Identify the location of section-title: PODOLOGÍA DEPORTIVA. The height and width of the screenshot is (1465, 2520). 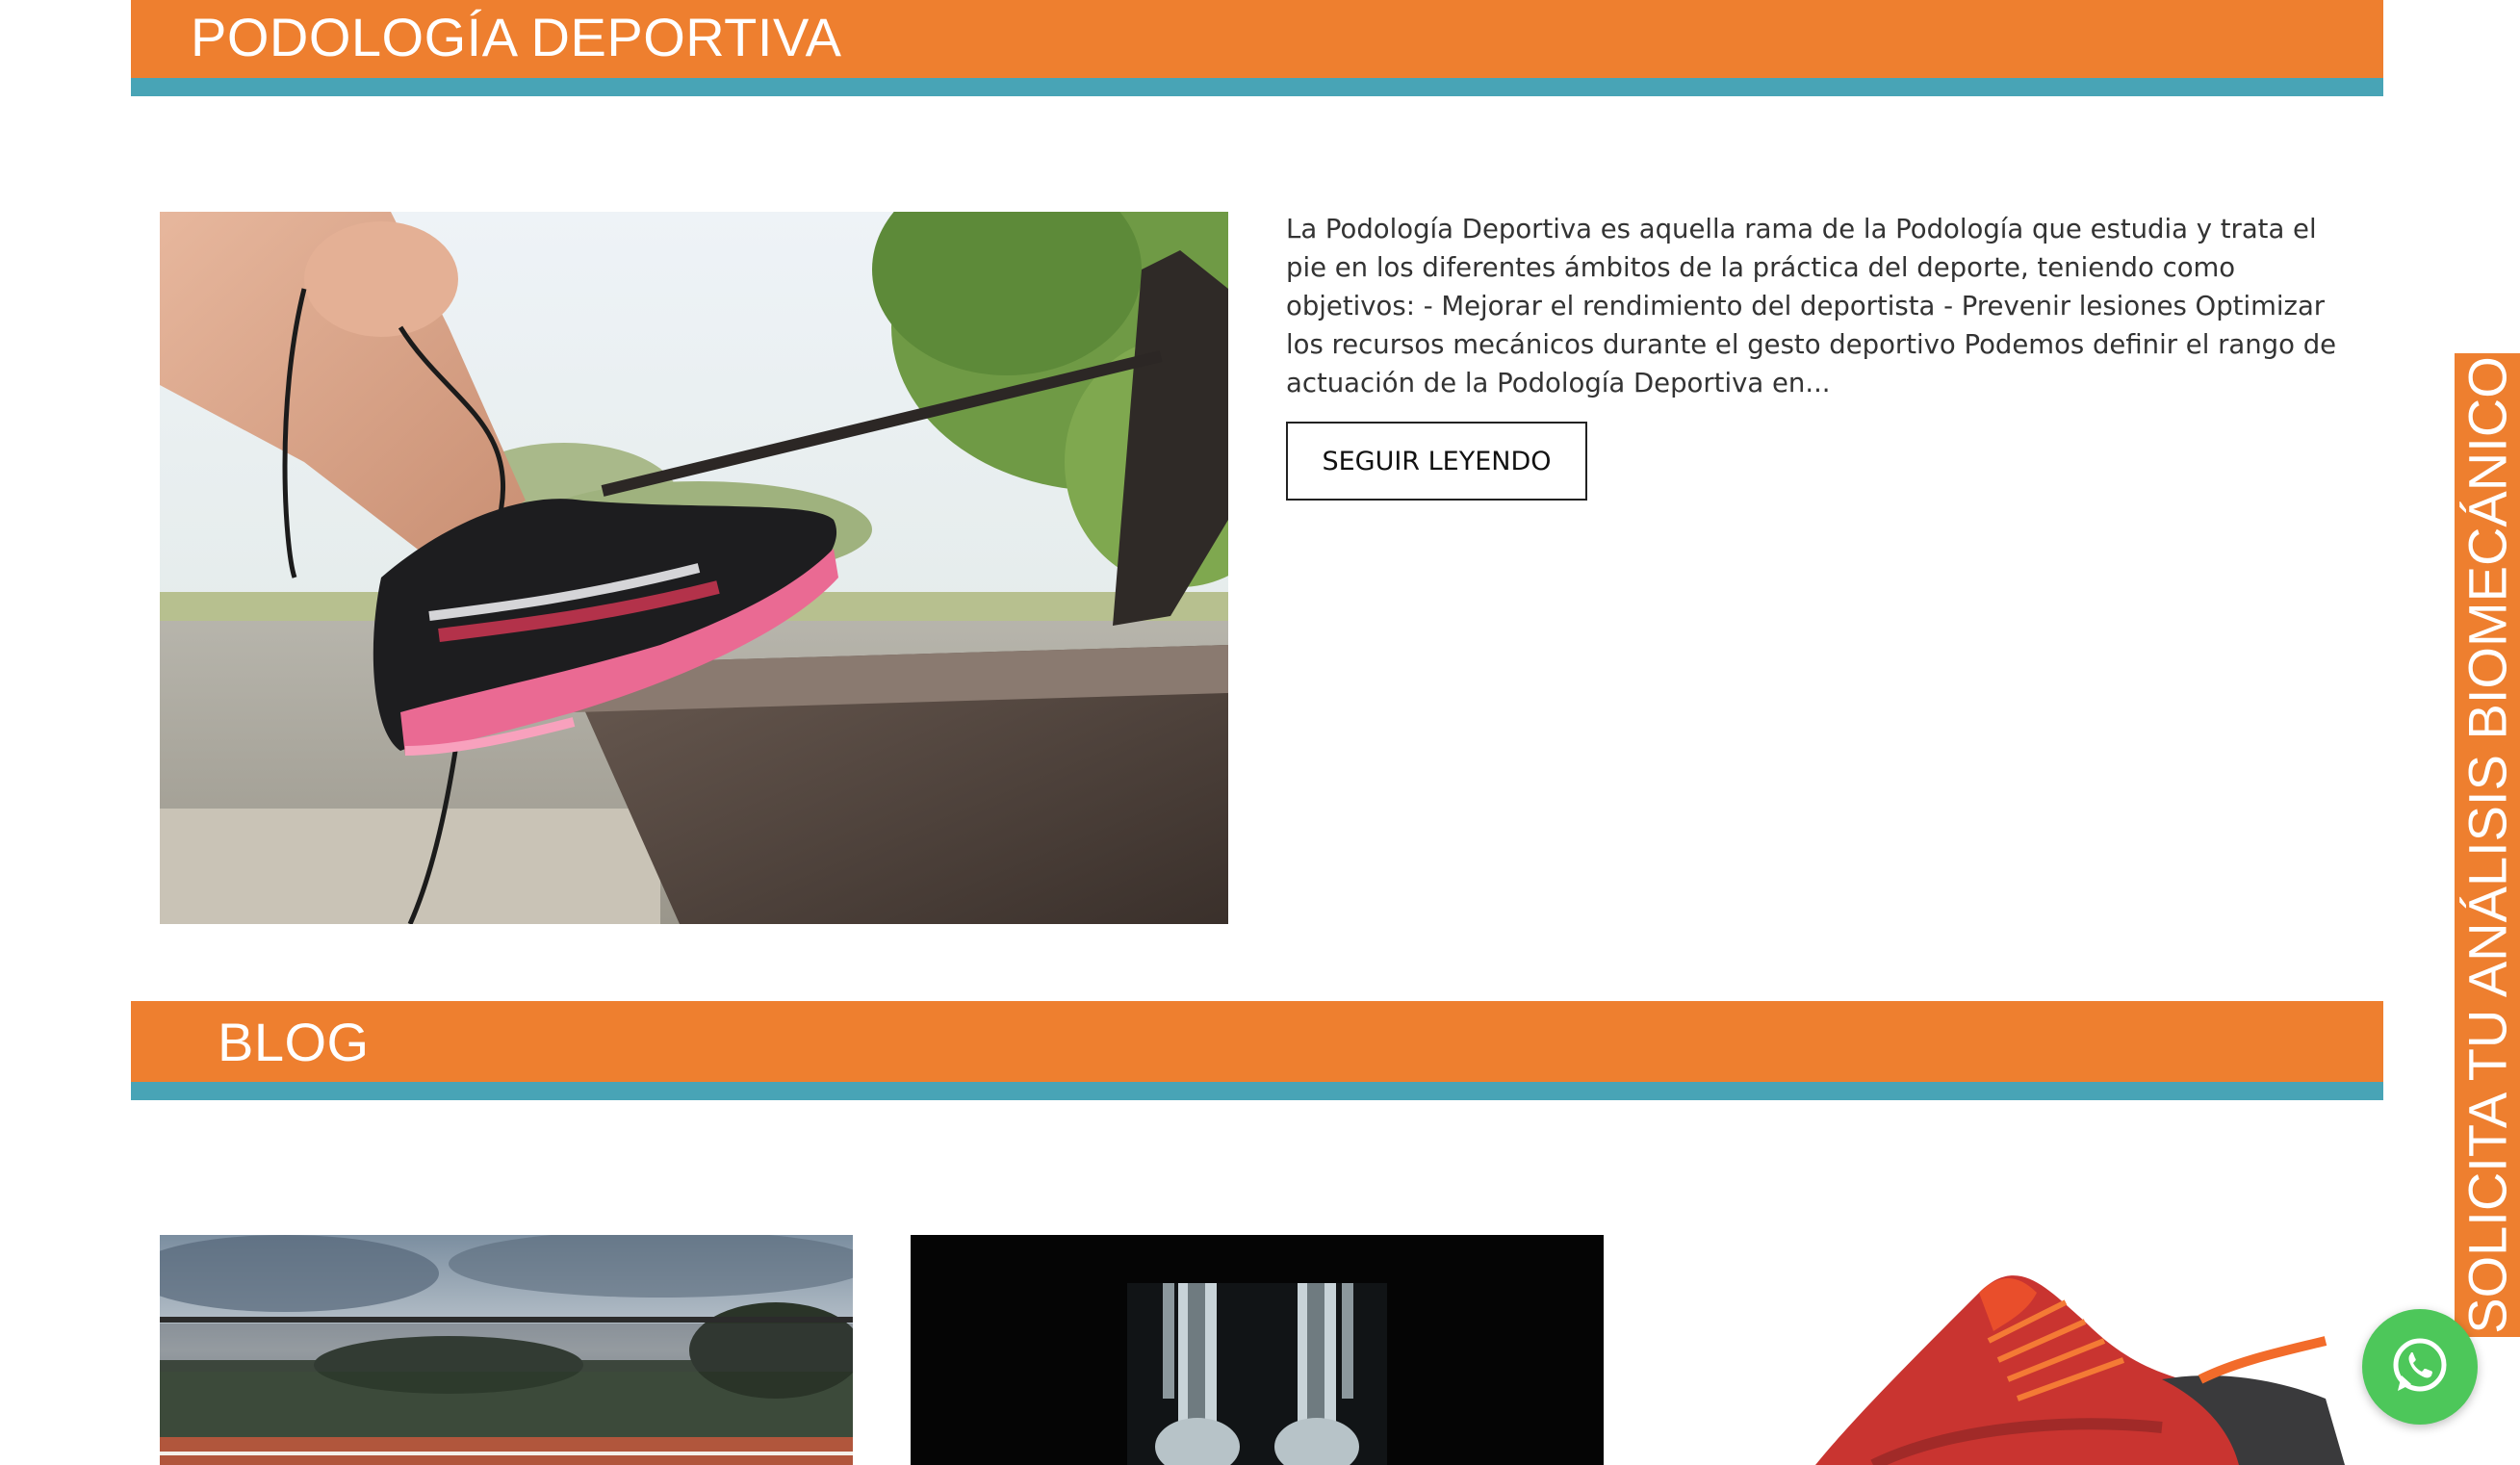
(516, 37).